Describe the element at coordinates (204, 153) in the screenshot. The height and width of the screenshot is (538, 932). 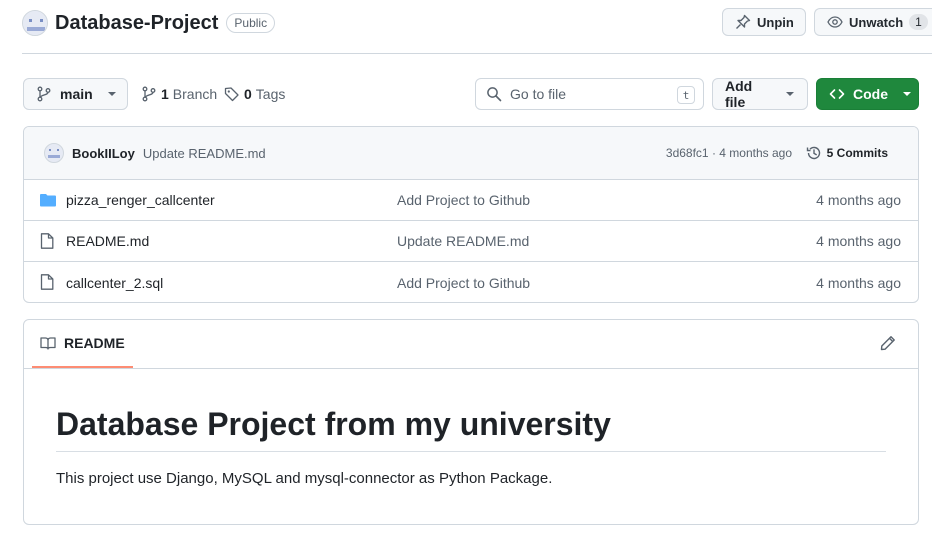
I see `commit-message: Update README.md` at that location.